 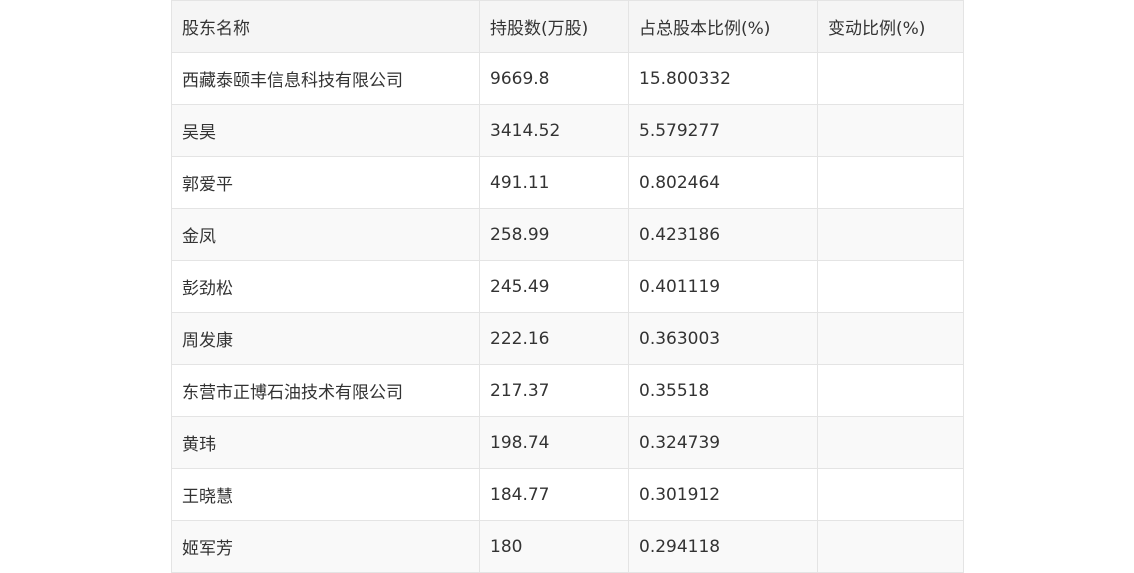 I want to click on table-row: 彭劲松 245.49 0.401119, so click(x=567, y=286).